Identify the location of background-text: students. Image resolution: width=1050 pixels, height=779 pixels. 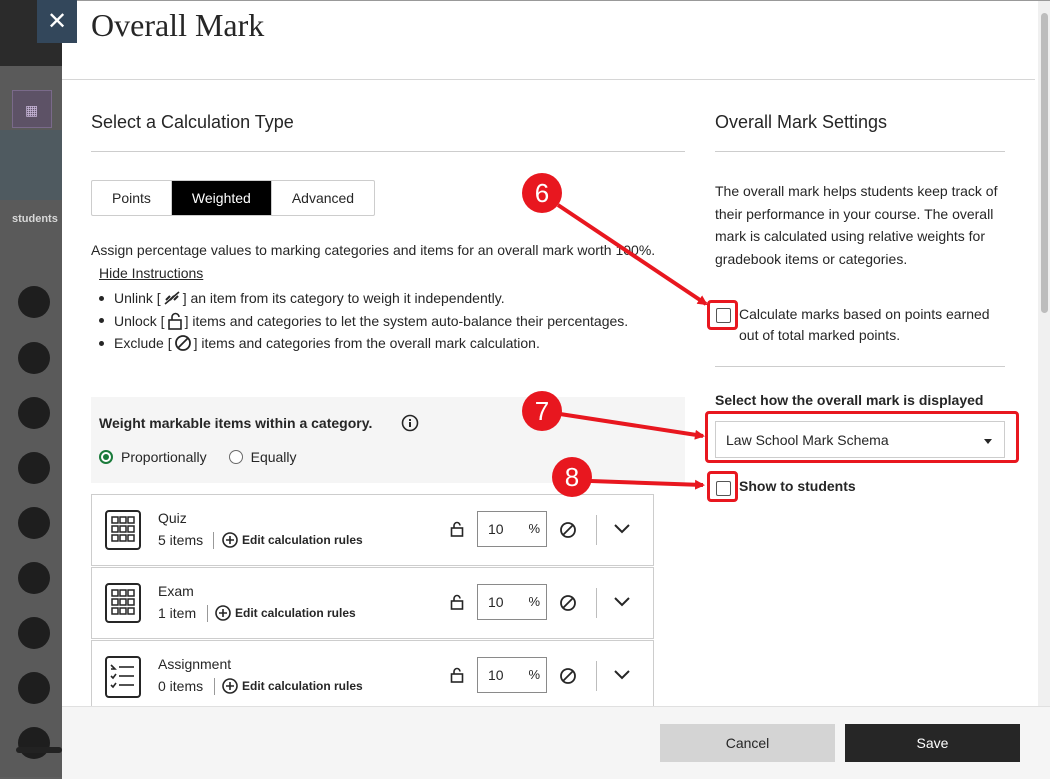
(35, 219).